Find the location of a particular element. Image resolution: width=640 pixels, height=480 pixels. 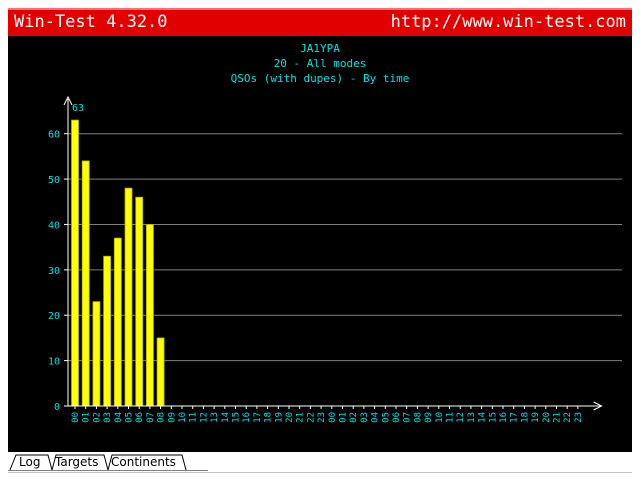

tab-strip: Log Targets Continents is located at coordinates (320, 462).